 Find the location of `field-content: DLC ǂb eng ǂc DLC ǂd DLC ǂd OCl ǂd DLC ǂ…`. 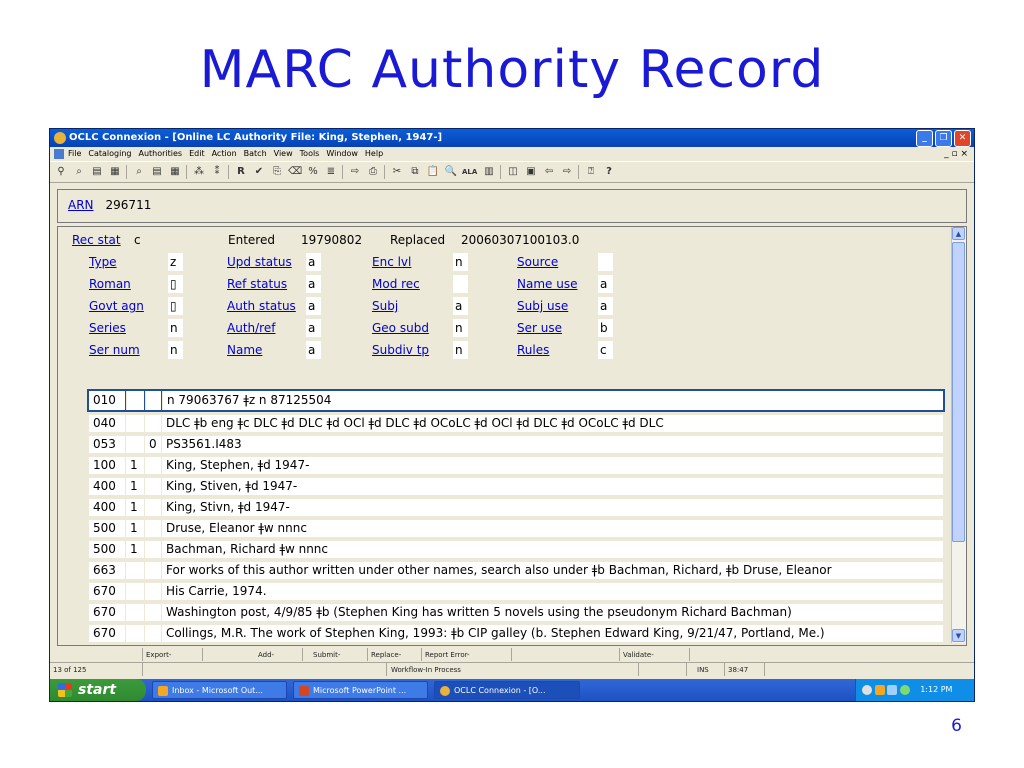

field-content: DLC ǂb eng ǂc DLC ǂd DLC ǂd OCl ǂd DLC ǂ… is located at coordinates (552, 423).